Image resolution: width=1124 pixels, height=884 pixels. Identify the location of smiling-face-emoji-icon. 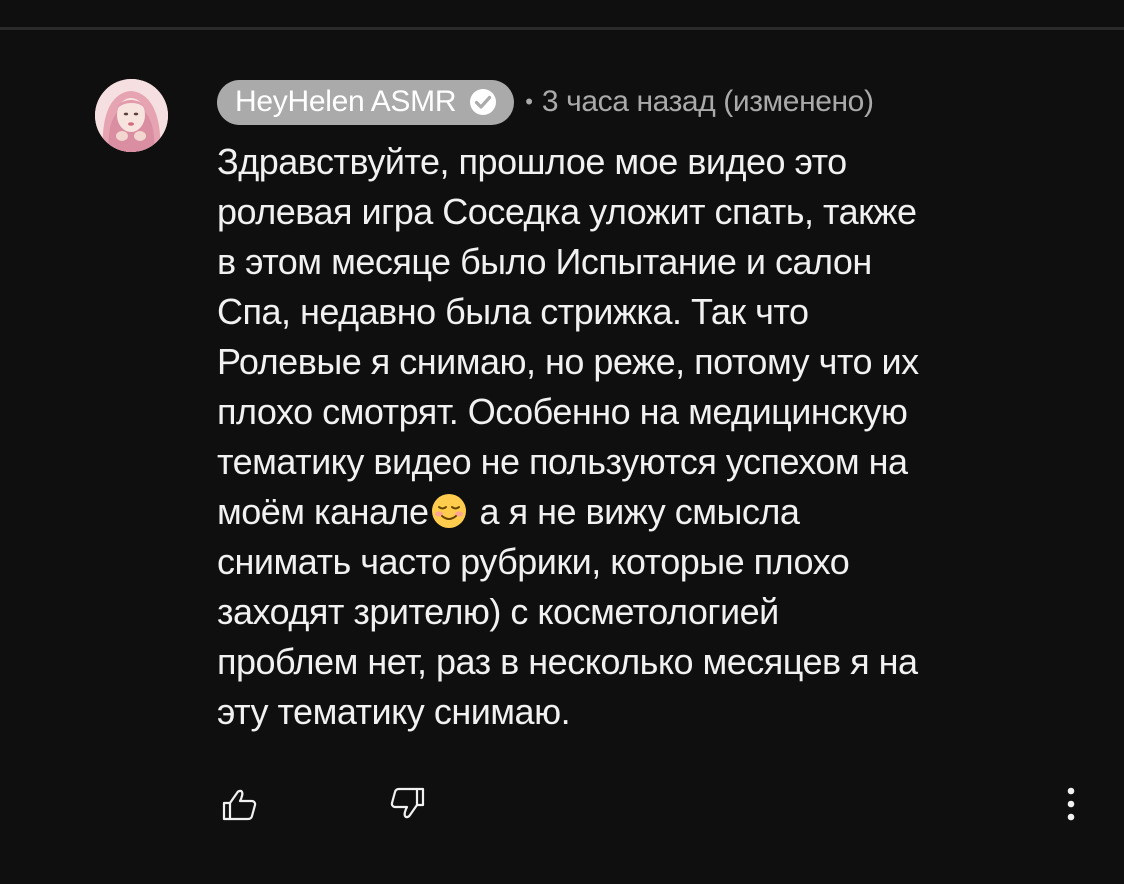
(448, 511).